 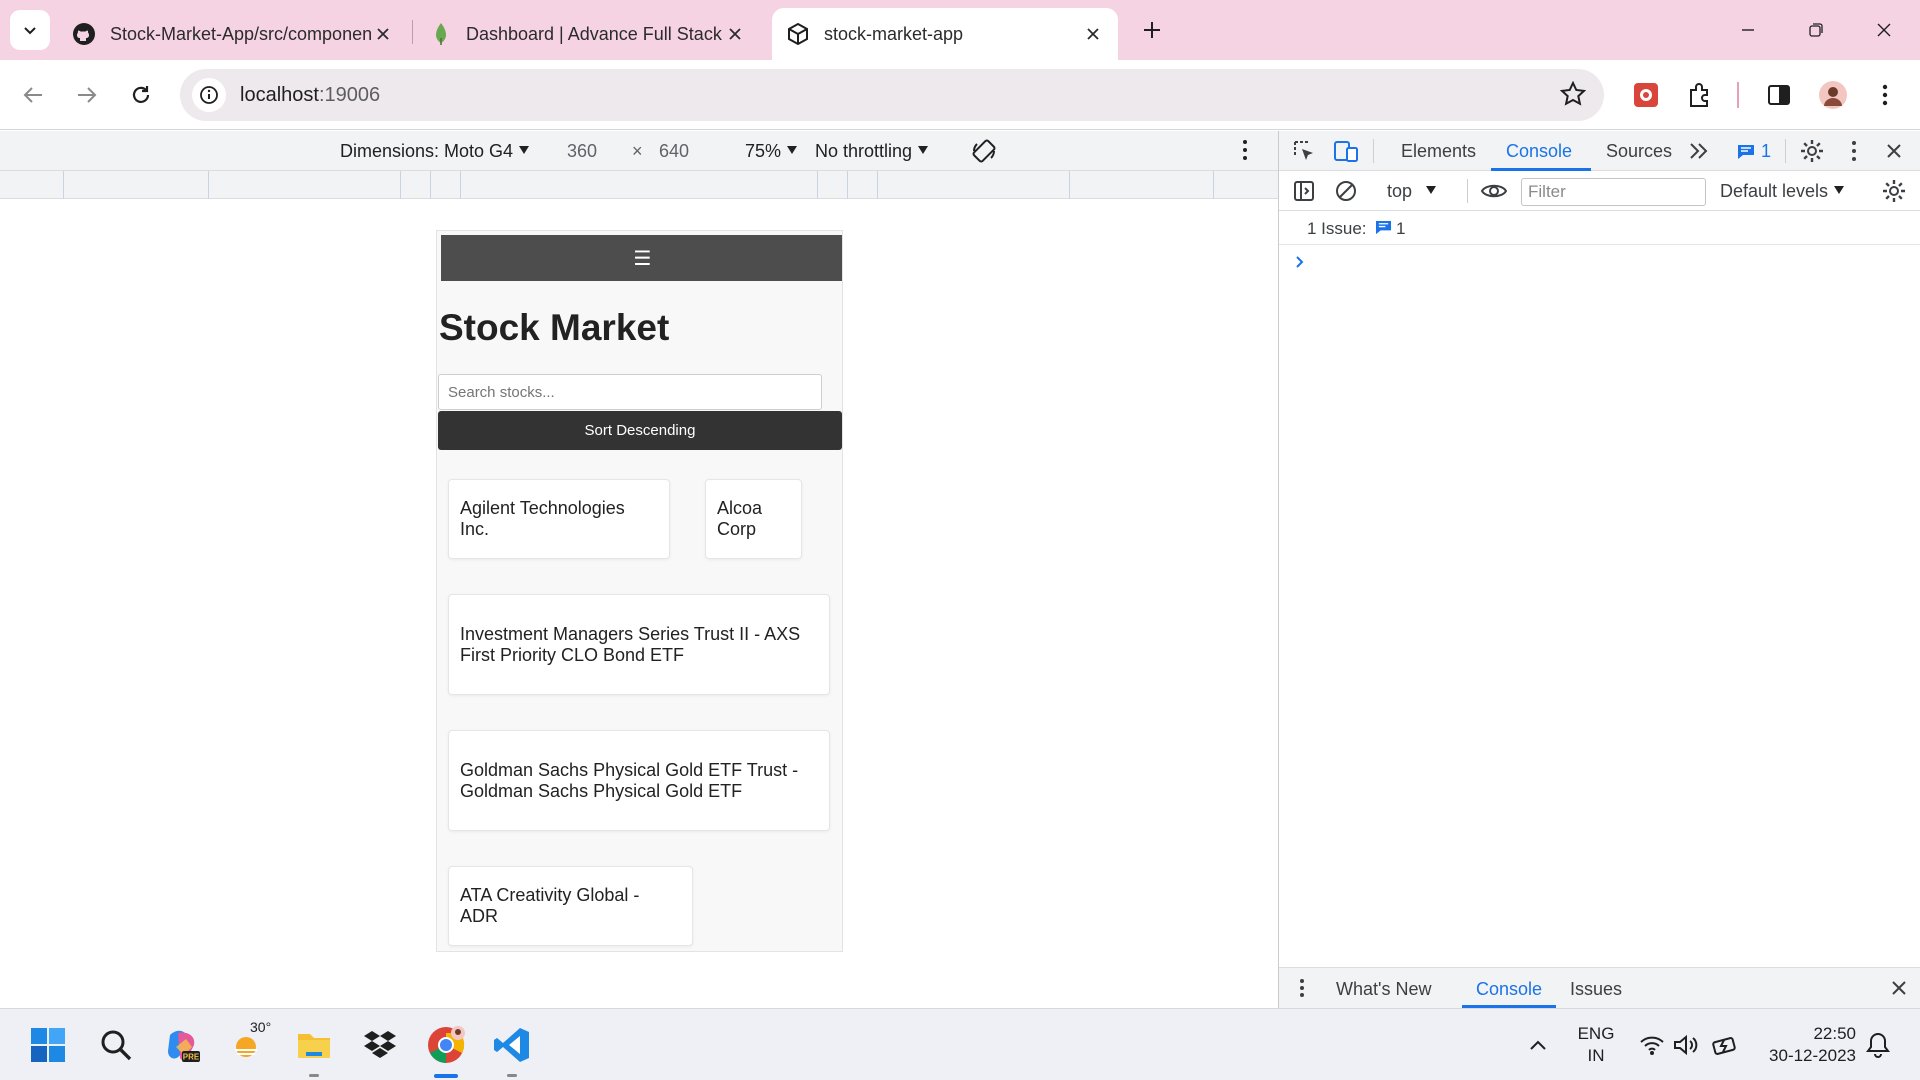 What do you see at coordinates (1539, 151) in the screenshot?
I see `tab-console: Console` at bounding box center [1539, 151].